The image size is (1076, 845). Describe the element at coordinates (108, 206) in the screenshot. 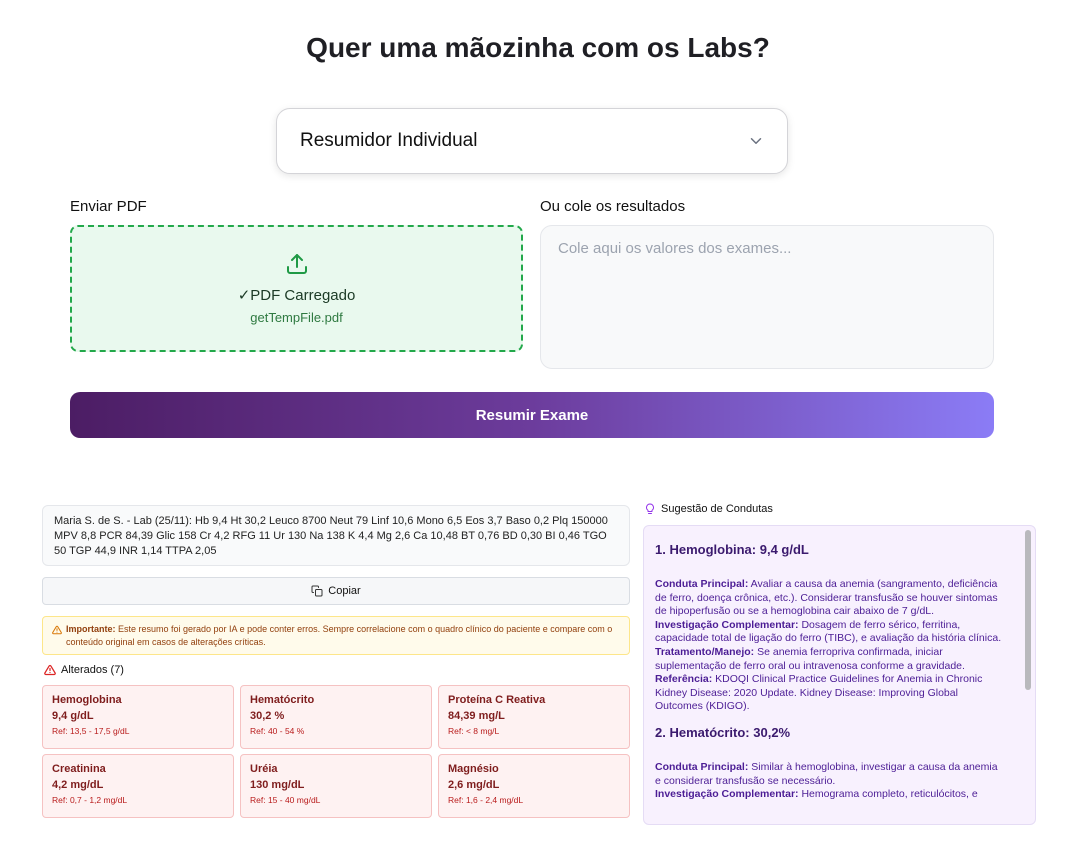

I see `upload-label: Enviar PDF` at that location.